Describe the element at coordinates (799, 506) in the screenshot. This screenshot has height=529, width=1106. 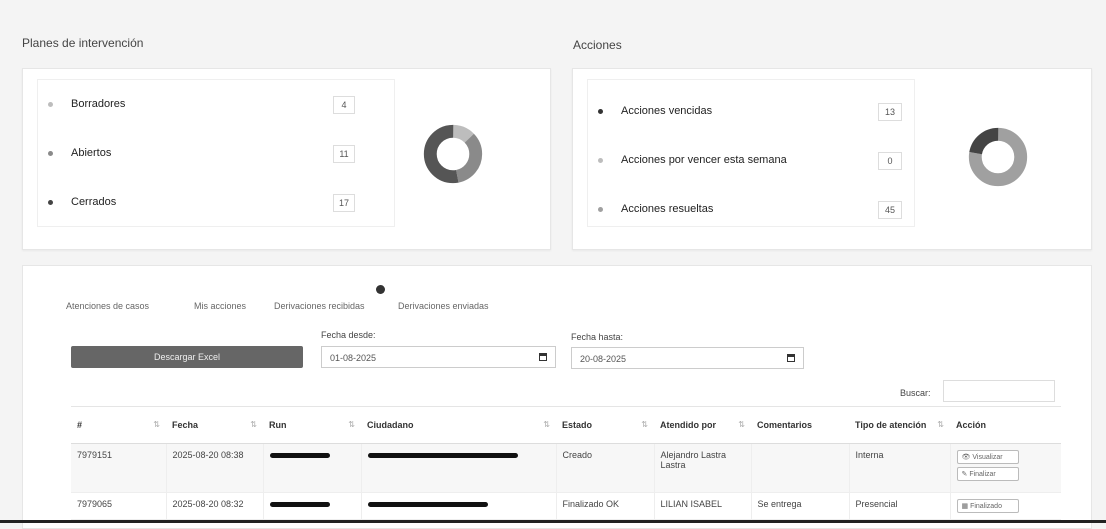
I see `cell-comentarios: Se entrega` at that location.